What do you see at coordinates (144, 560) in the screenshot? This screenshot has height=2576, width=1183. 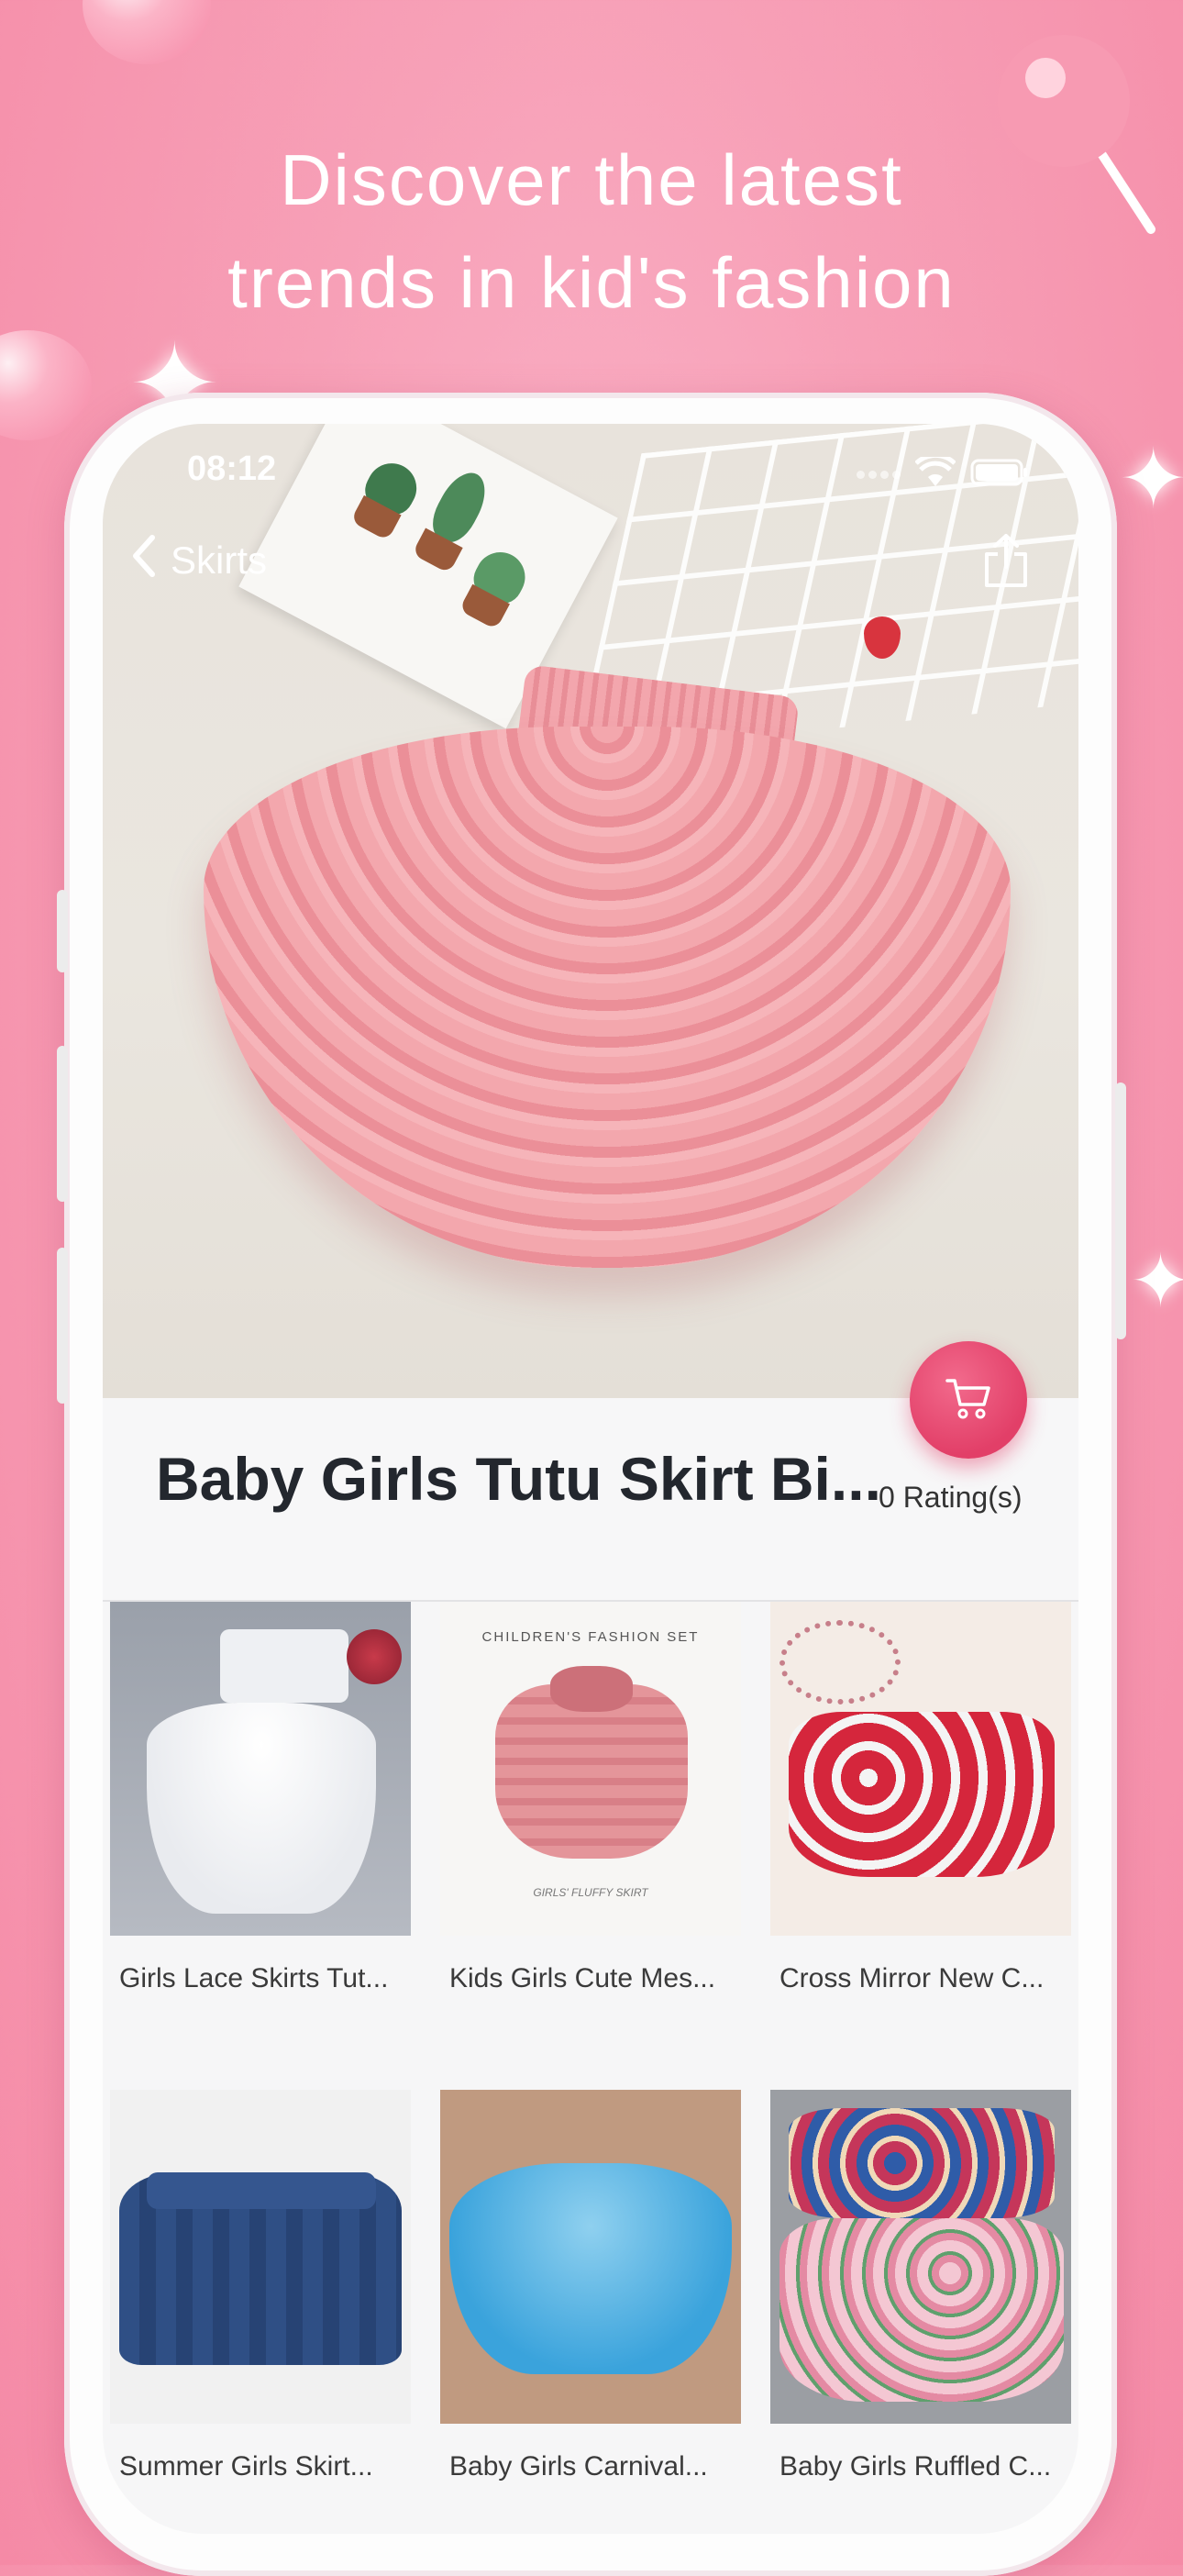 I see `chevron-left-icon` at bounding box center [144, 560].